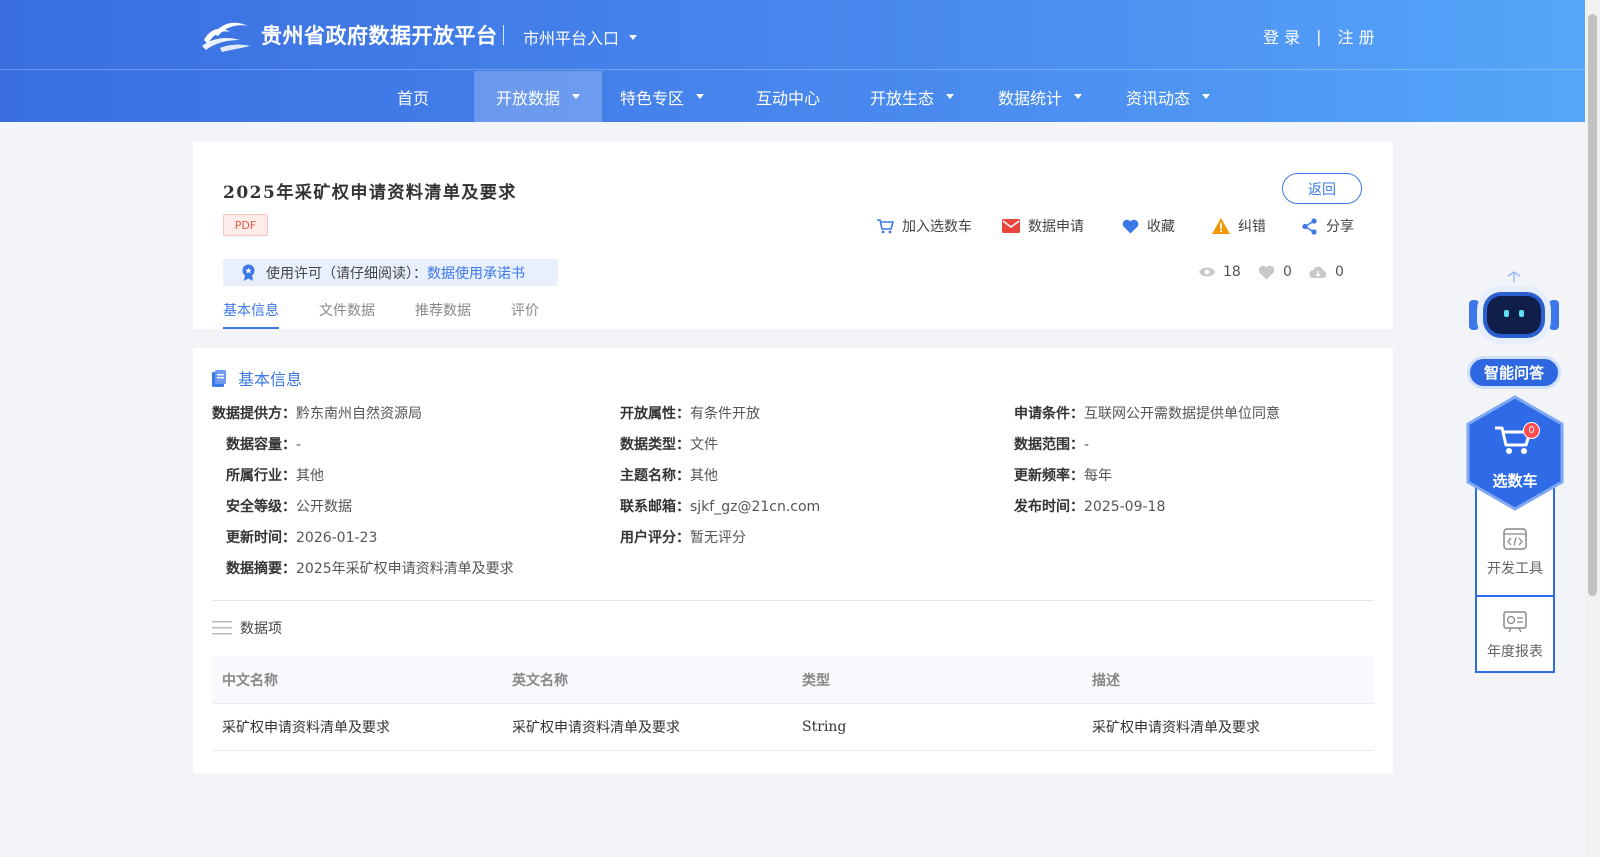  Describe the element at coordinates (379, 35) in the screenshot. I see `site-title: 贵州省政府数据开放平台` at that location.